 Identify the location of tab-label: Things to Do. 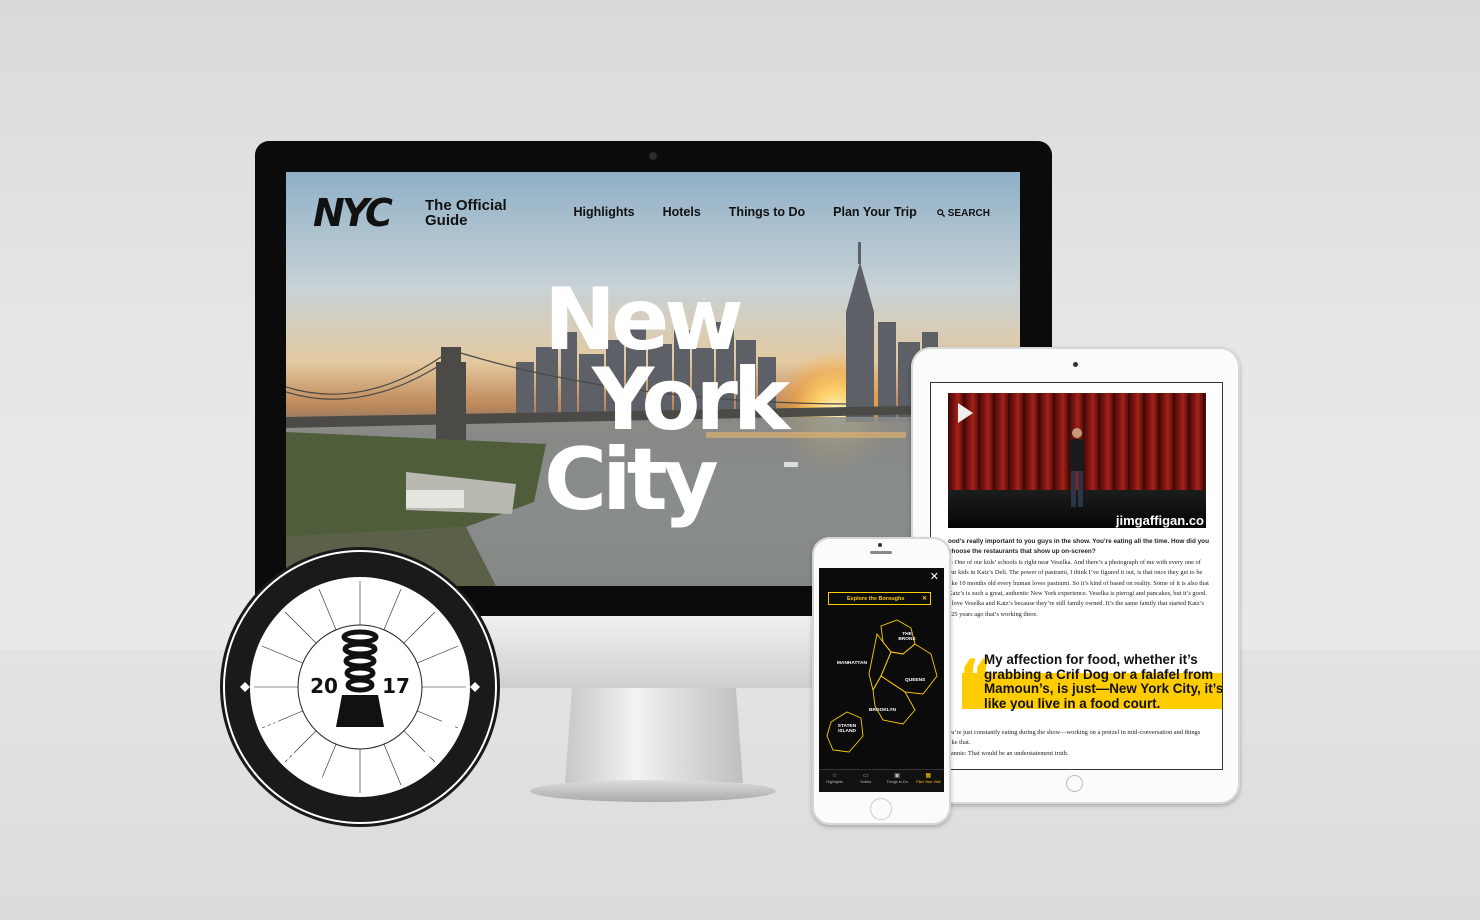
(897, 782).